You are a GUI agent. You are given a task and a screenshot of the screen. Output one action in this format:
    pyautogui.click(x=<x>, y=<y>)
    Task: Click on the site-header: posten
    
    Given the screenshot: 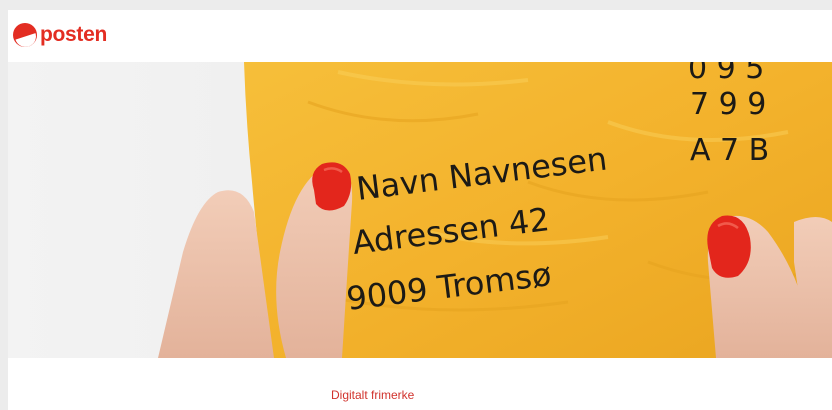 What is the action you would take?
    pyautogui.click(x=420, y=36)
    